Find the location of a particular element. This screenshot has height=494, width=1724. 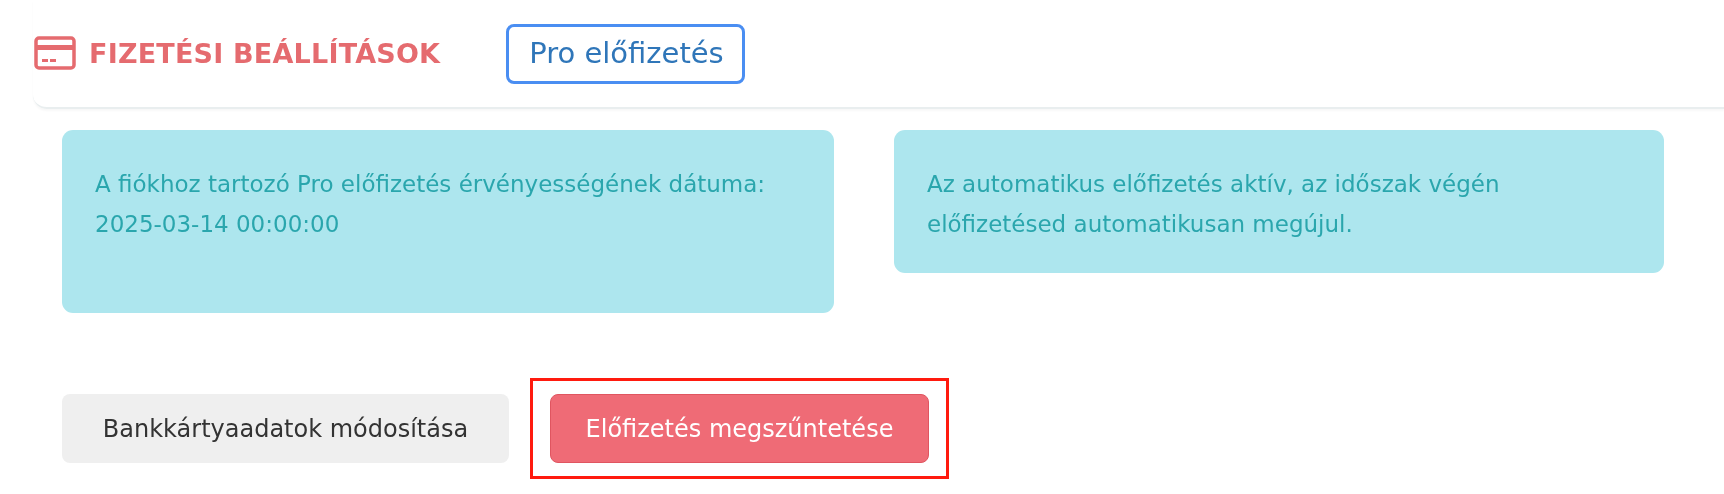

edit-card-button: Bankkártyaadatok módosítása is located at coordinates (285, 428).